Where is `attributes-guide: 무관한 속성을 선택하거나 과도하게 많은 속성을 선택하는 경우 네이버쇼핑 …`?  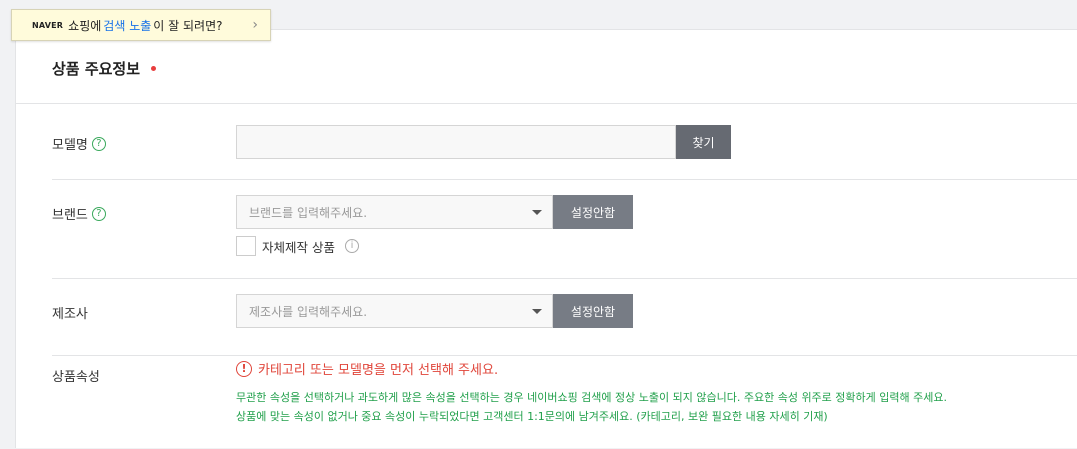
attributes-guide: 무관한 속성을 선택하거나 과도하게 많은 속성을 선택하는 경우 네이버쇼핑 … is located at coordinates (656, 407).